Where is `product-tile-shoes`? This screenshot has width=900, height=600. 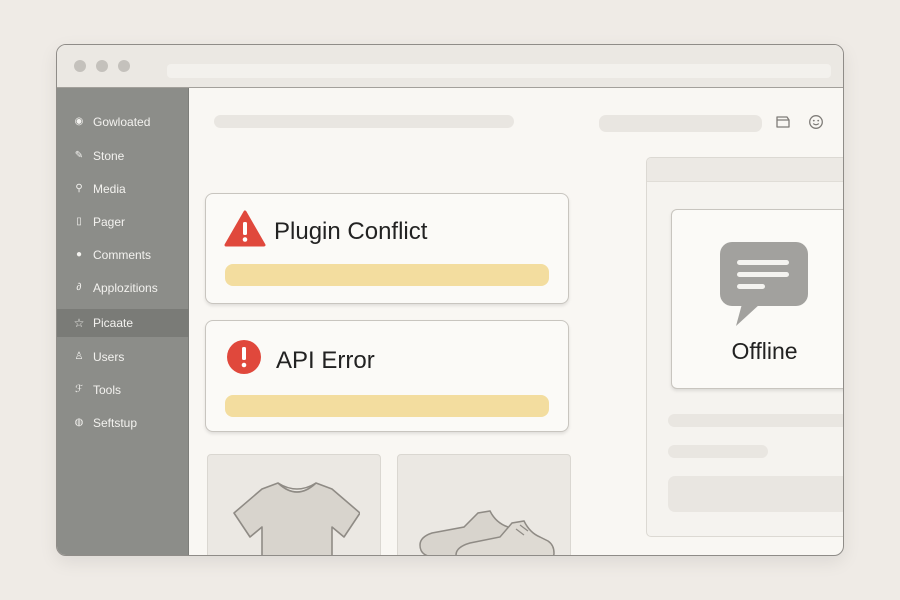
product-tile-shoes is located at coordinates (484, 504).